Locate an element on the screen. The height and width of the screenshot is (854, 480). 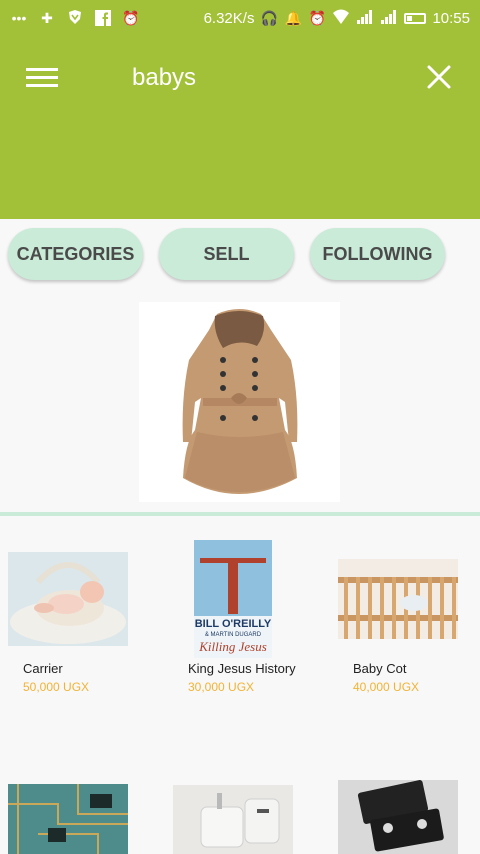
clock: 10:55 is located at coordinates (451, 18).